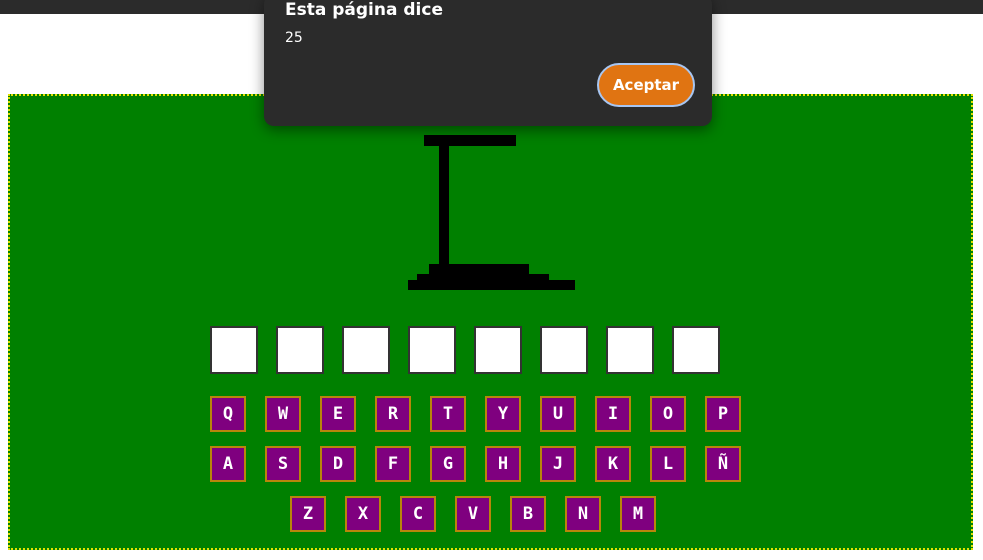 Image resolution: width=983 pixels, height=560 pixels. Describe the element at coordinates (723, 464) in the screenshot. I see `key-ñ: Ñ` at that location.